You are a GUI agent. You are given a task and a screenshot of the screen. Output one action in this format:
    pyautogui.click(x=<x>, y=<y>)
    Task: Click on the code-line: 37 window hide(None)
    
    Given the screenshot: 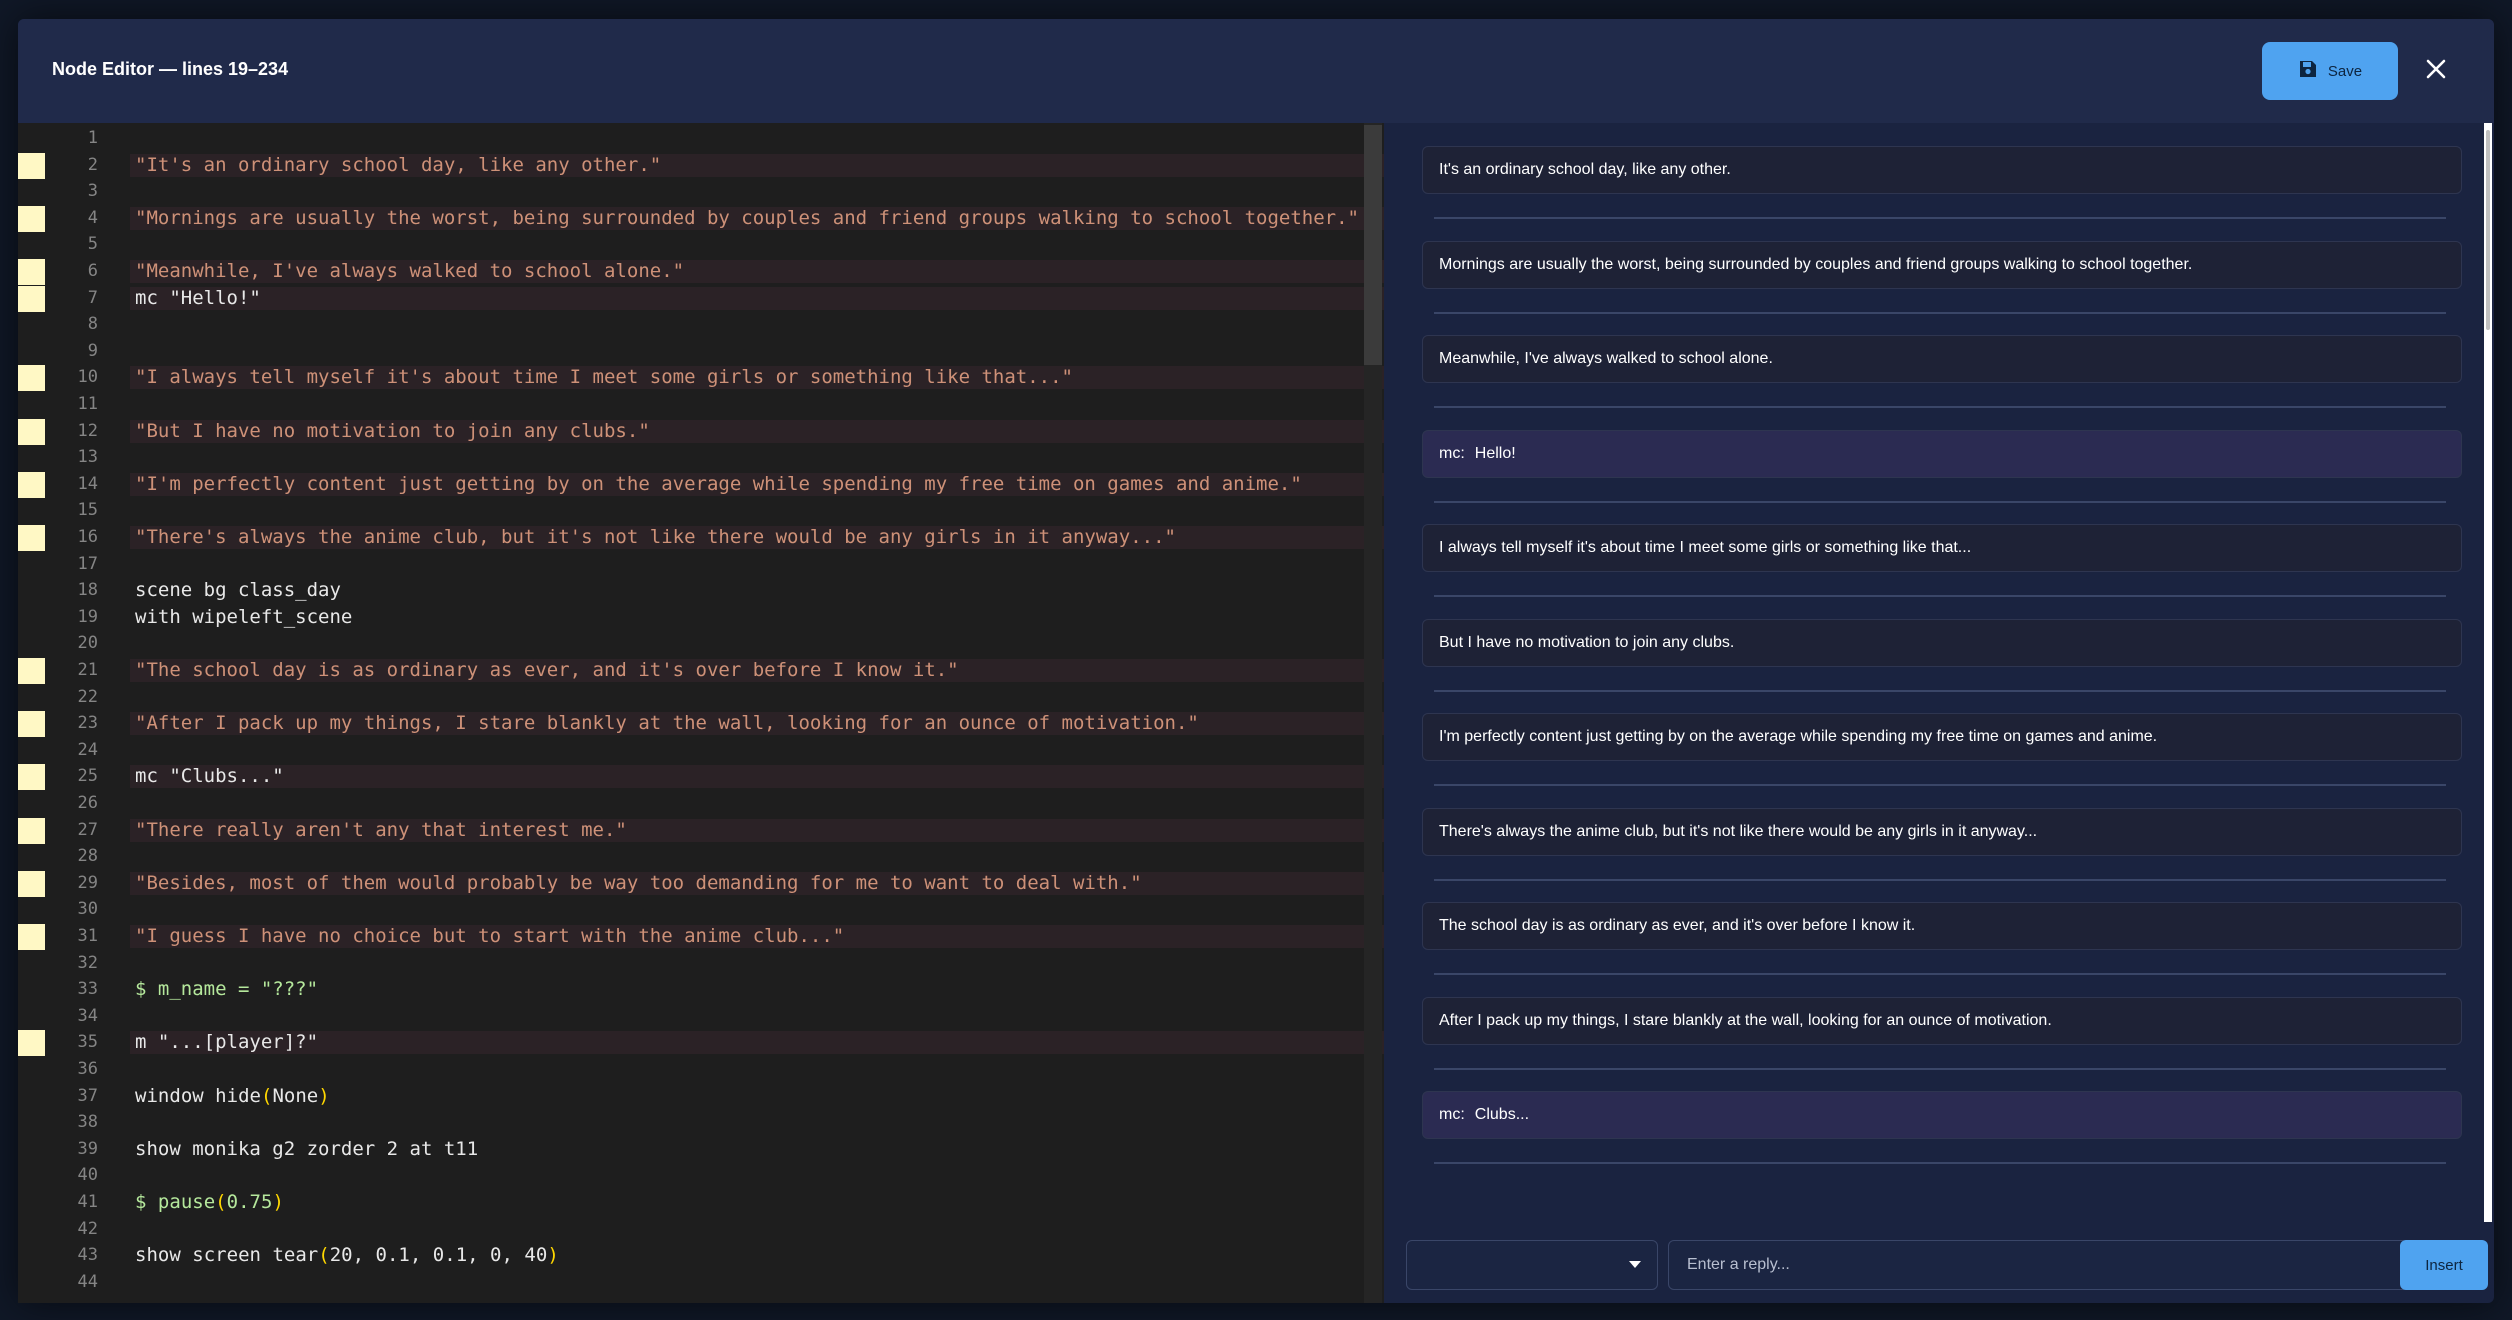 What is the action you would take?
    pyautogui.click(x=701, y=1096)
    